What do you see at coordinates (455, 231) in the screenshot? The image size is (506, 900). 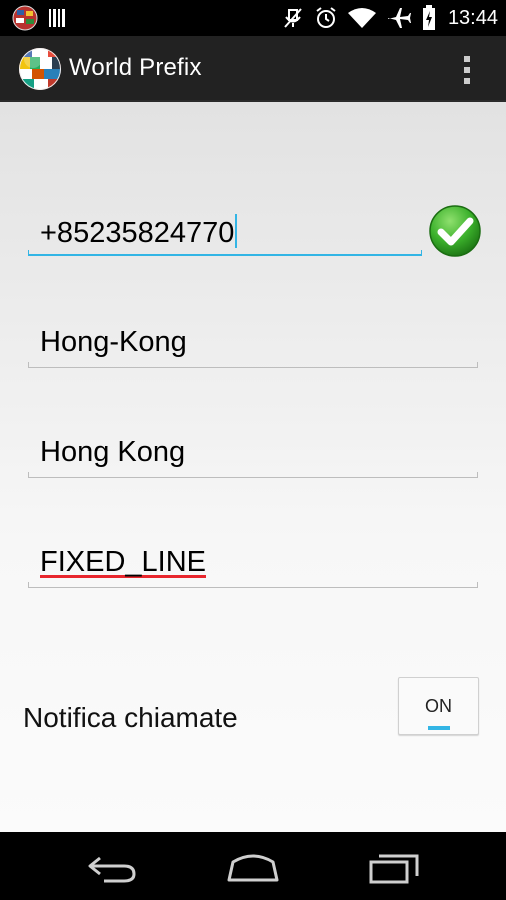 I see `checkmark-icon` at bounding box center [455, 231].